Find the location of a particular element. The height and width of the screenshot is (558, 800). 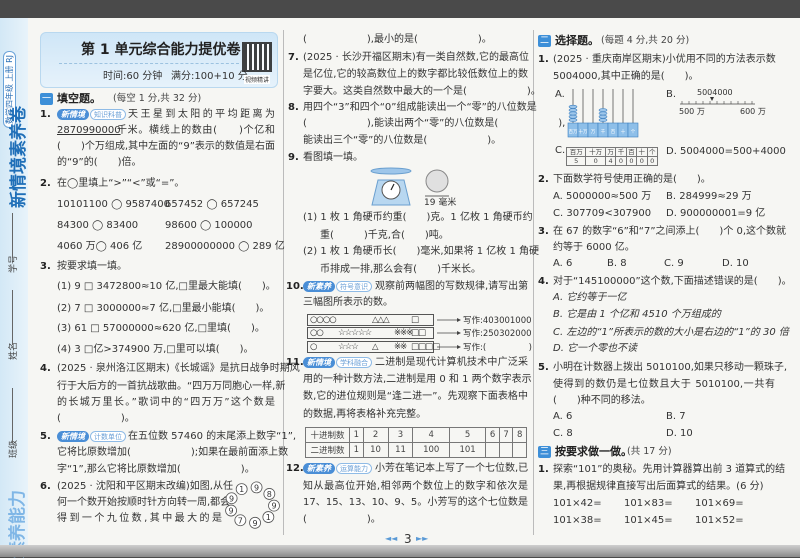

choice-option: C. 左边的“1”所表示的数的大小是右边的“1”的 30 倍 is located at coordinates (671, 332).